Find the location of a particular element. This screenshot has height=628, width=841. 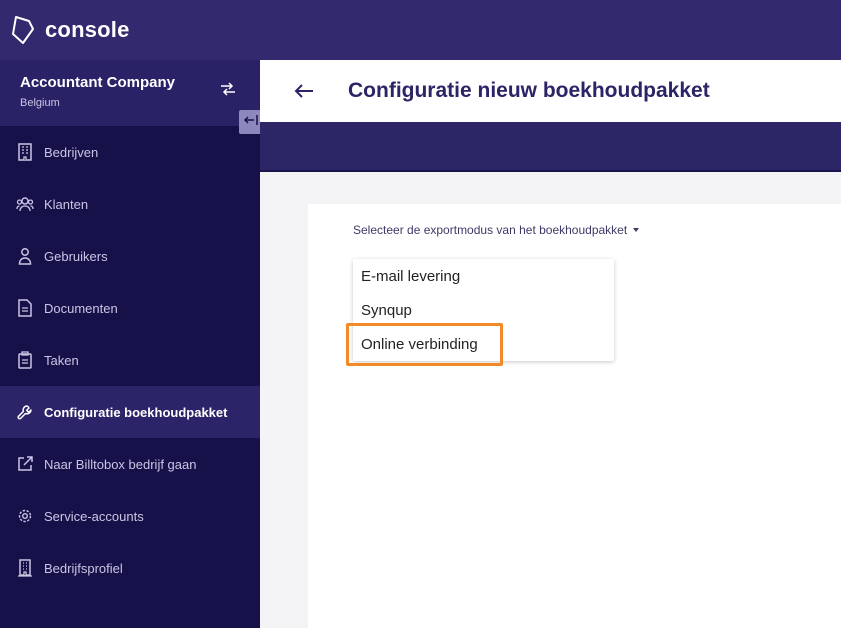

console-logo-icon is located at coordinates (24, 30).